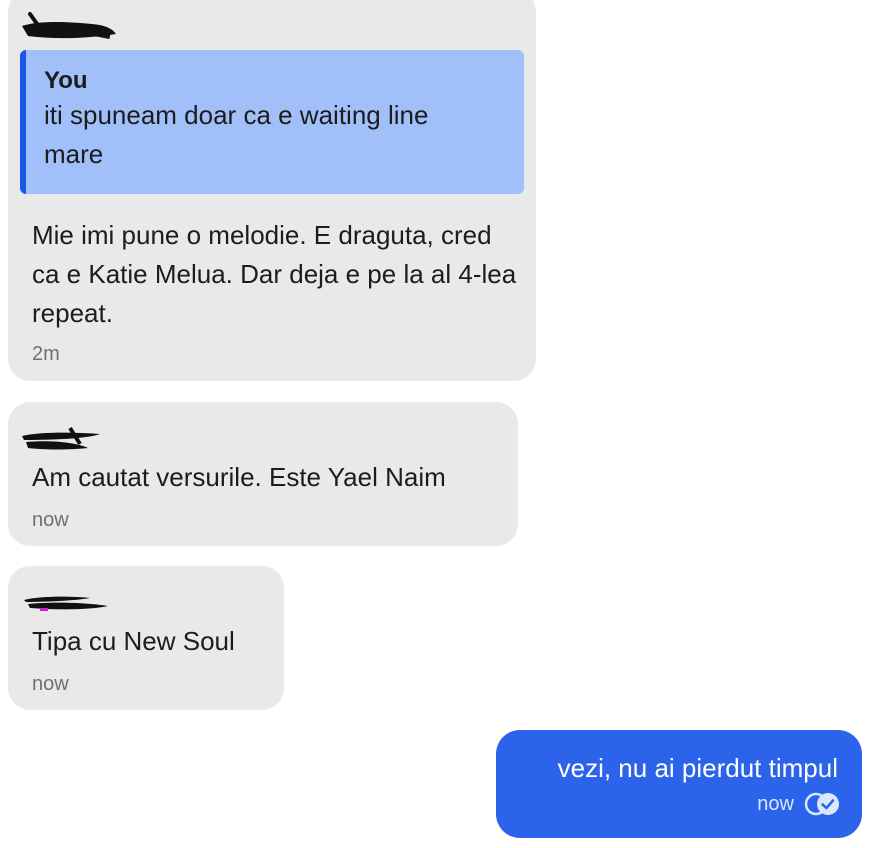 This screenshot has width=872, height=848. I want to click on message-text: Tipa cu New Soul, so click(133, 641).